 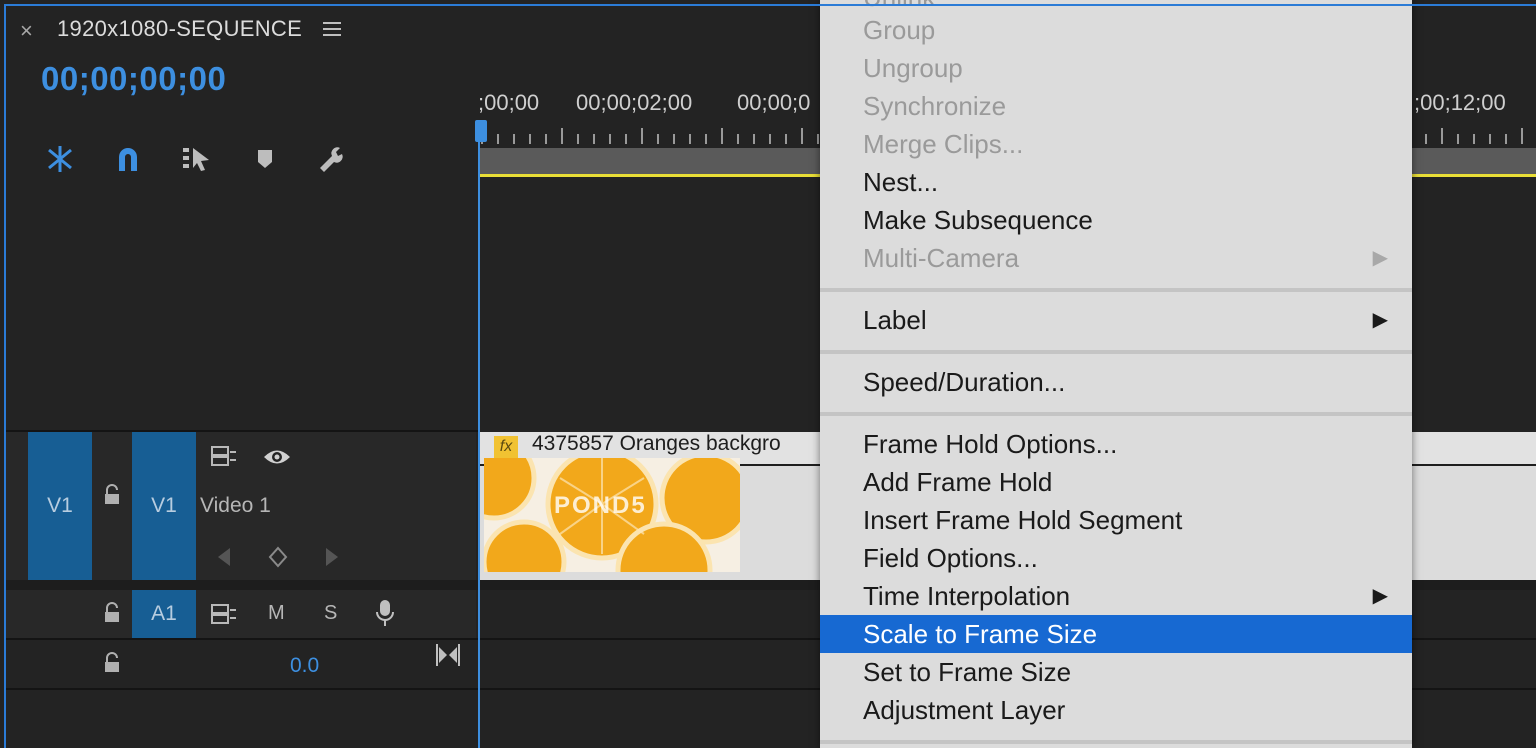 What do you see at coordinates (506, 447) in the screenshot?
I see `fx-badge: fx` at bounding box center [506, 447].